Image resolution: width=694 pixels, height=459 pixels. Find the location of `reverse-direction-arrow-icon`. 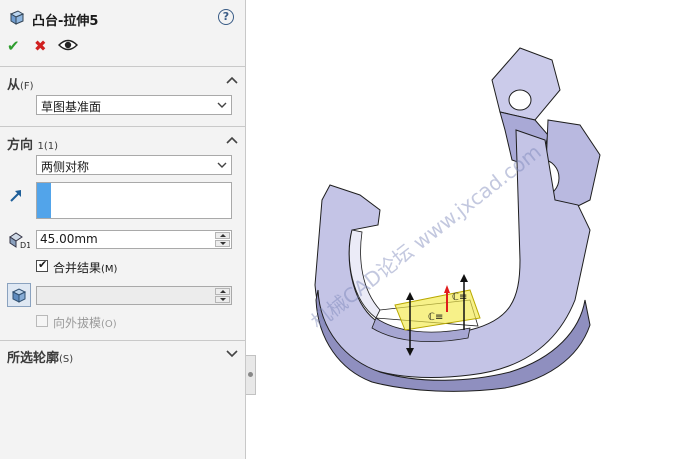

reverse-direction-arrow-icon is located at coordinates (16, 196).